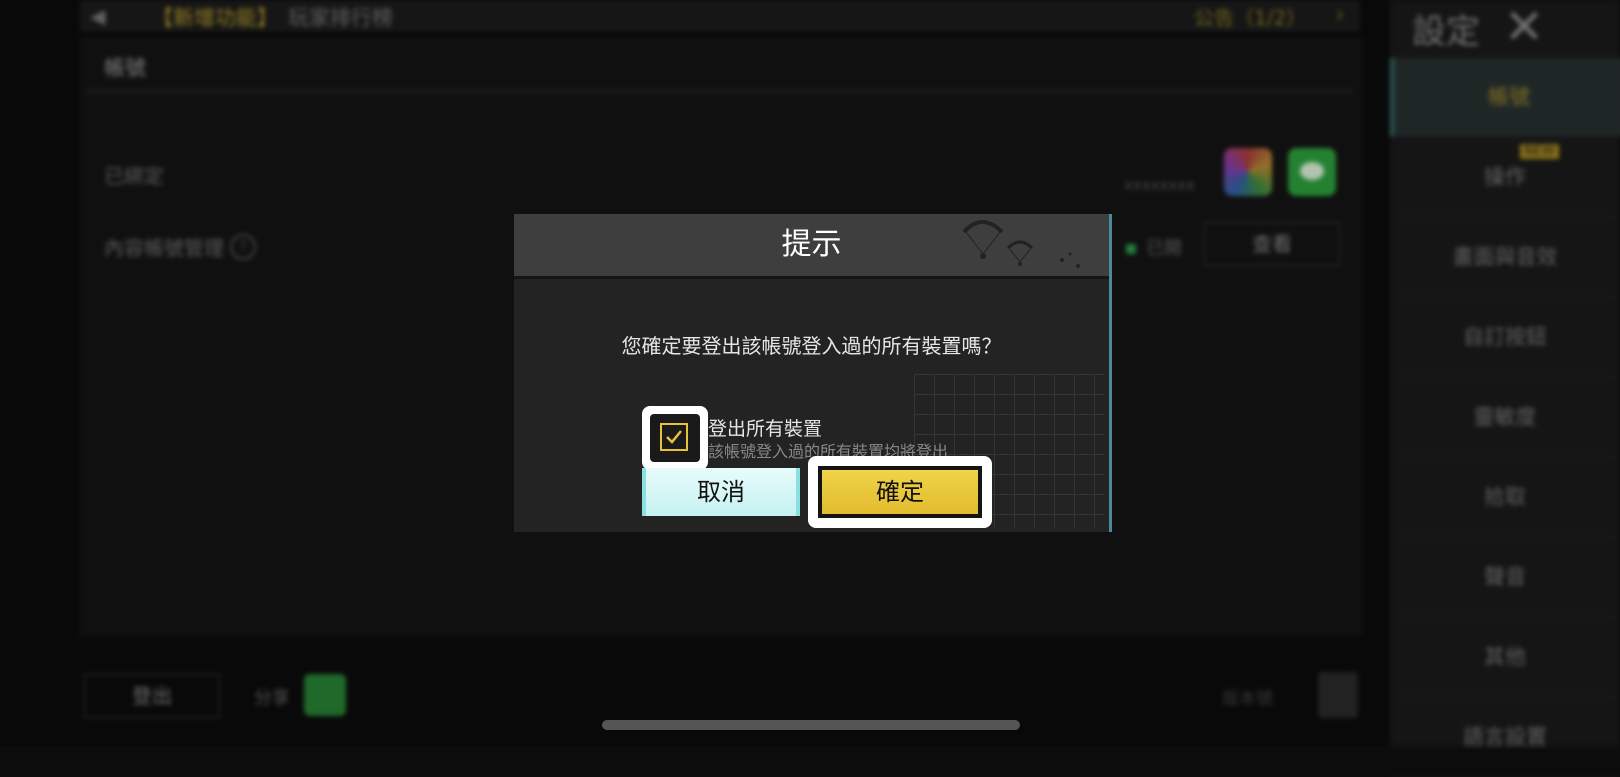  I want to click on confirm-button-label: 確定, so click(900, 492).